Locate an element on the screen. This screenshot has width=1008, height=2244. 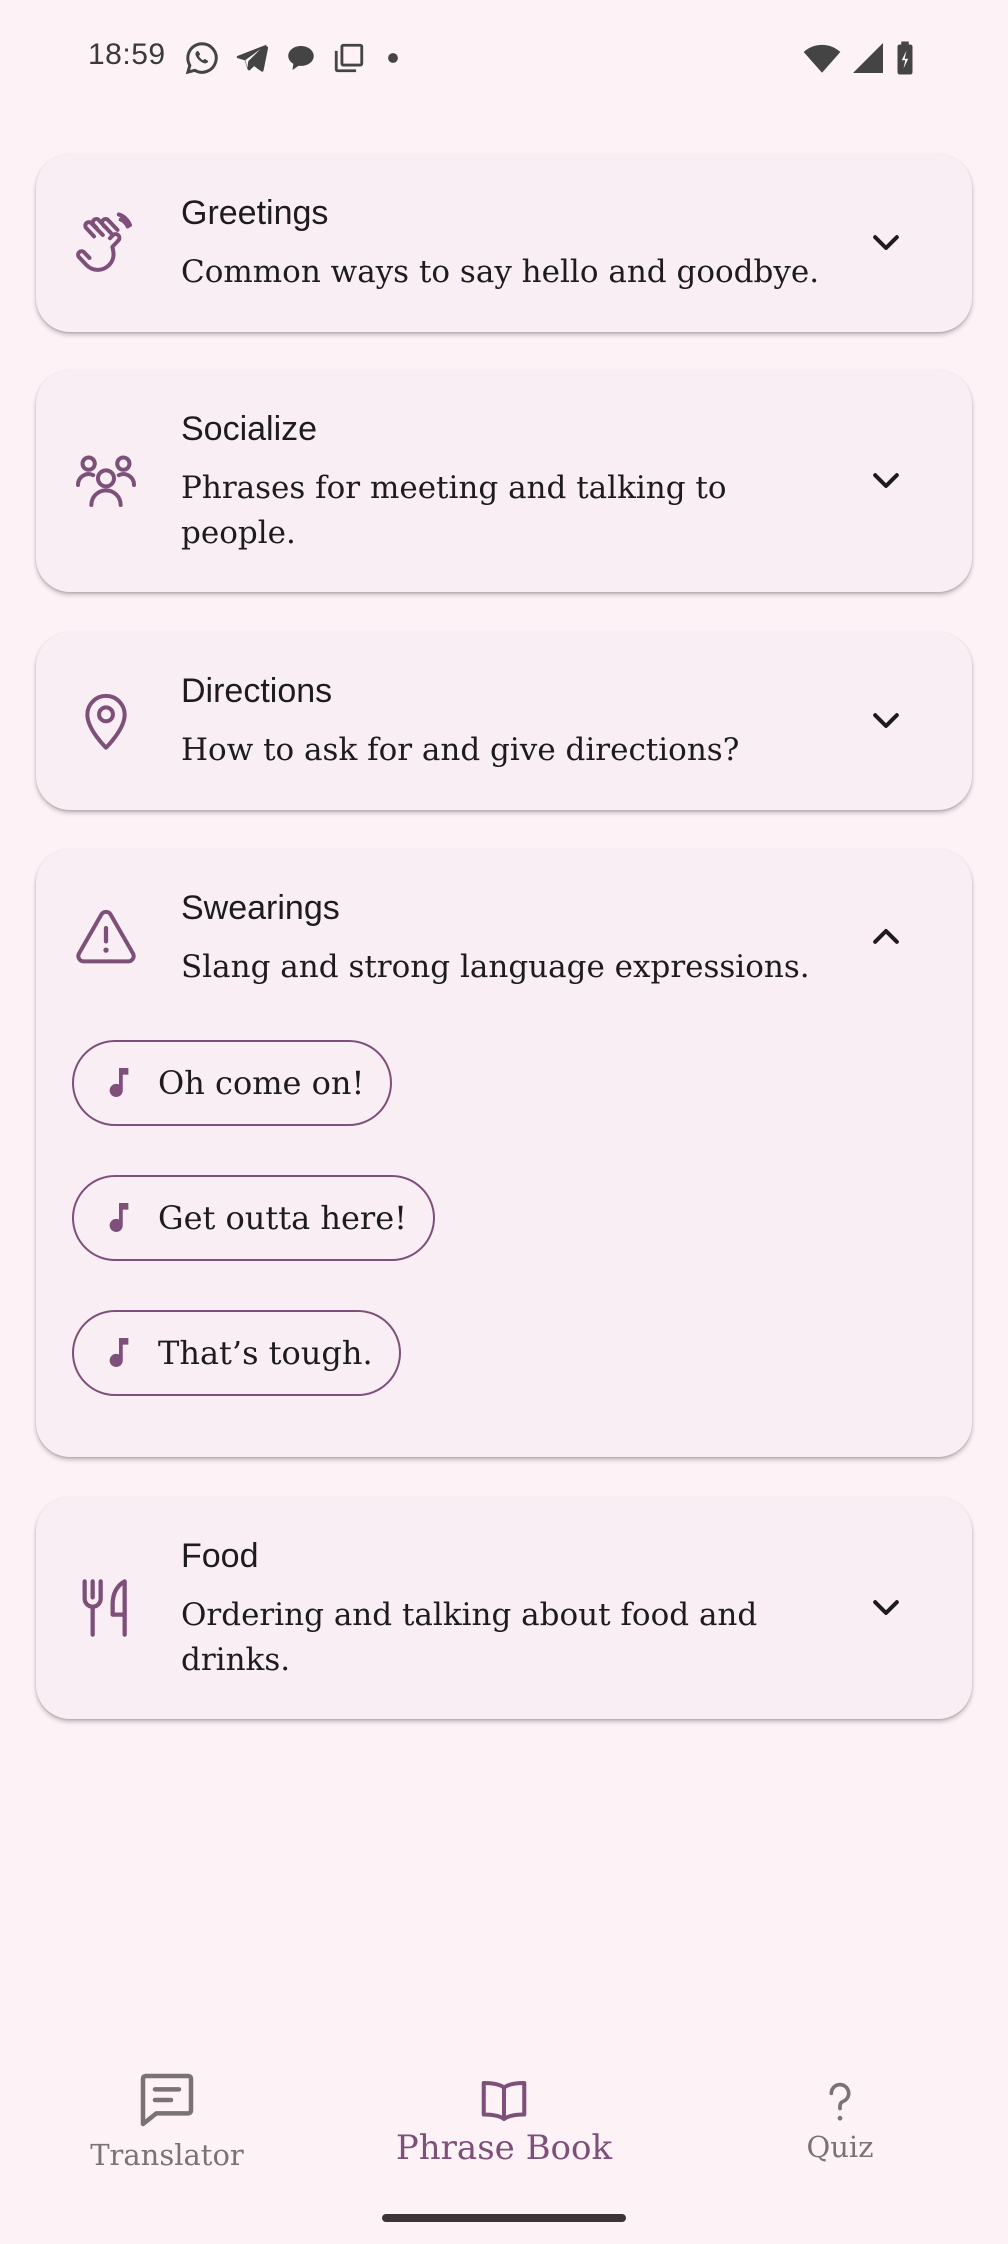
category-description: Common ways to say hello and goodbye. is located at coordinates (500, 272).